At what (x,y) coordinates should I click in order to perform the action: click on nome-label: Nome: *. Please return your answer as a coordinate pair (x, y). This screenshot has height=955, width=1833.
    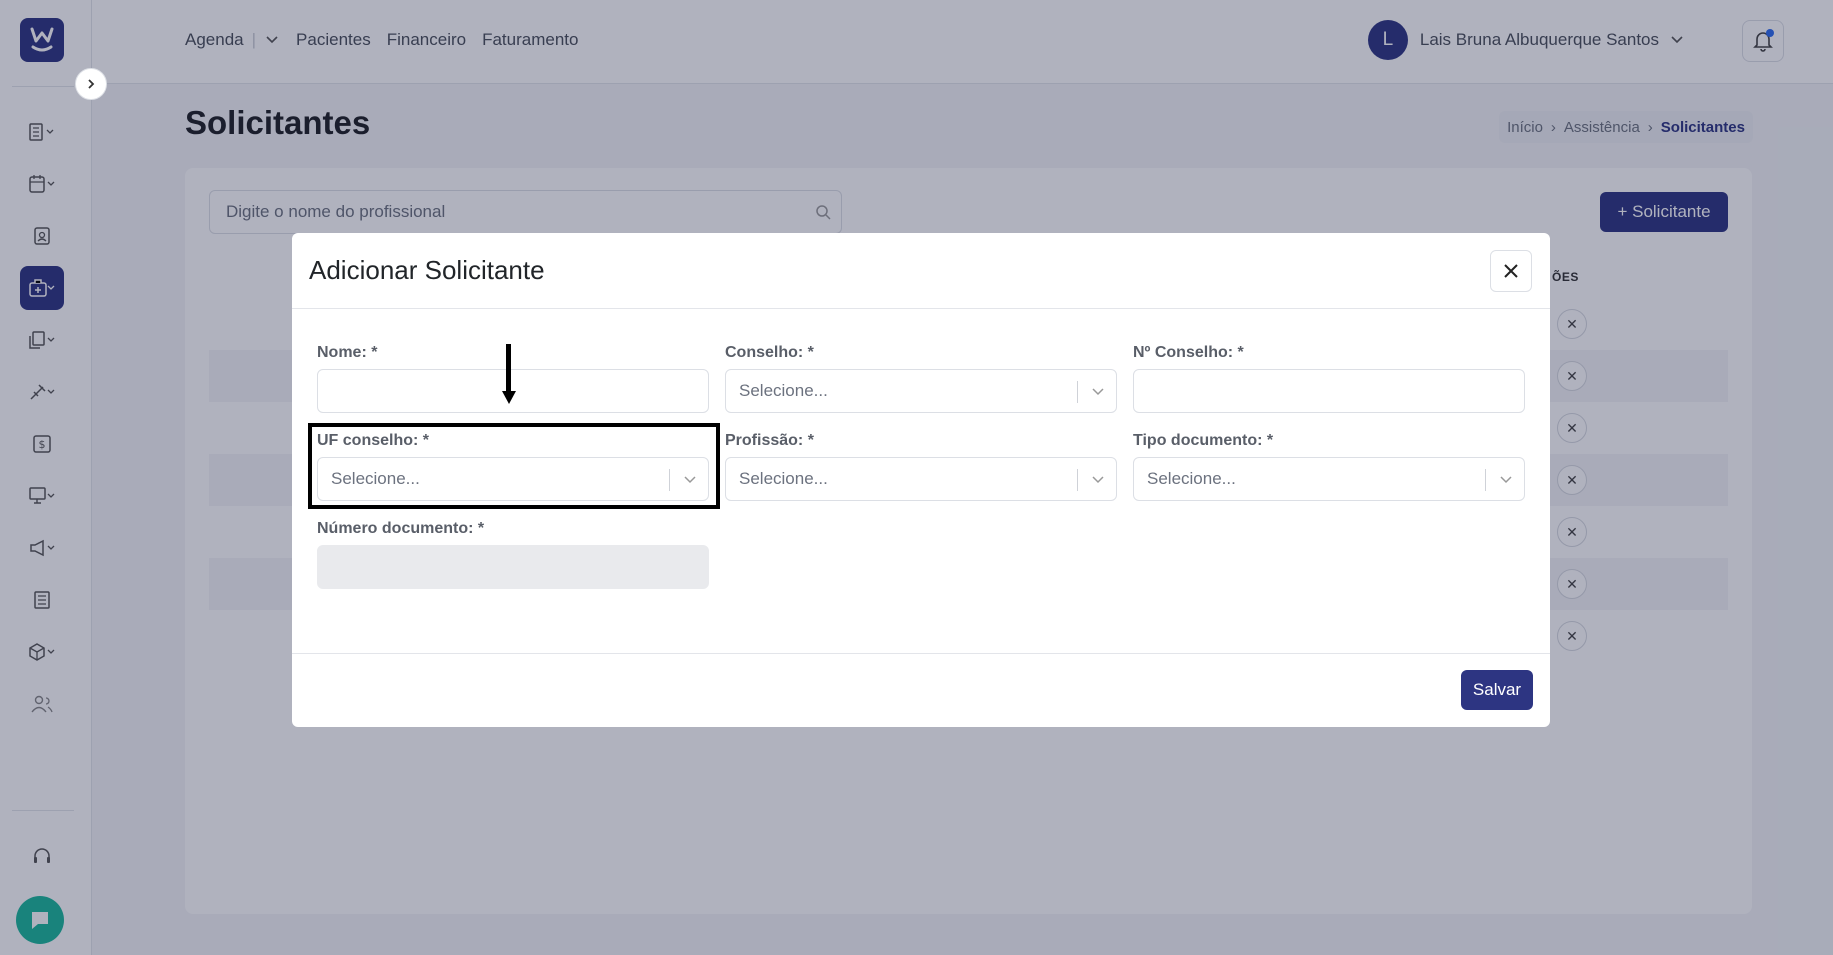
    Looking at the image, I should click on (347, 352).